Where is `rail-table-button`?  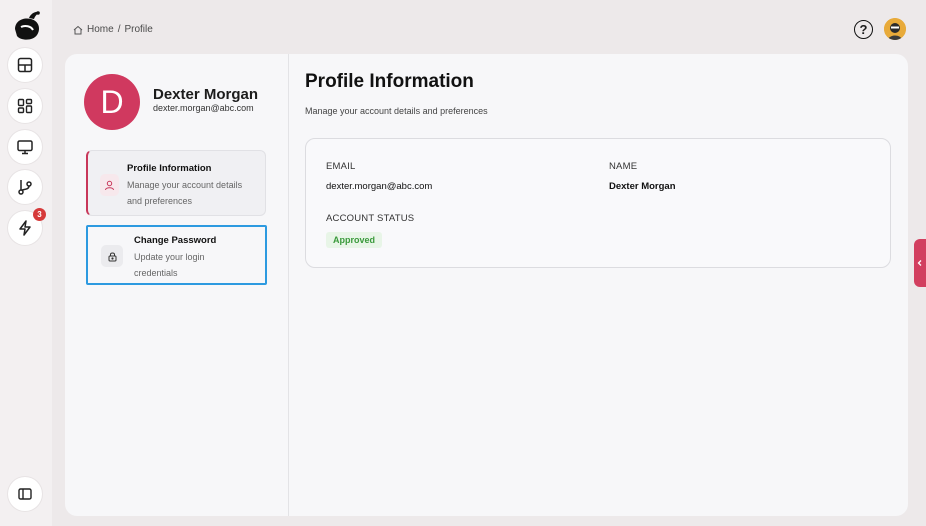 rail-table-button is located at coordinates (25, 65).